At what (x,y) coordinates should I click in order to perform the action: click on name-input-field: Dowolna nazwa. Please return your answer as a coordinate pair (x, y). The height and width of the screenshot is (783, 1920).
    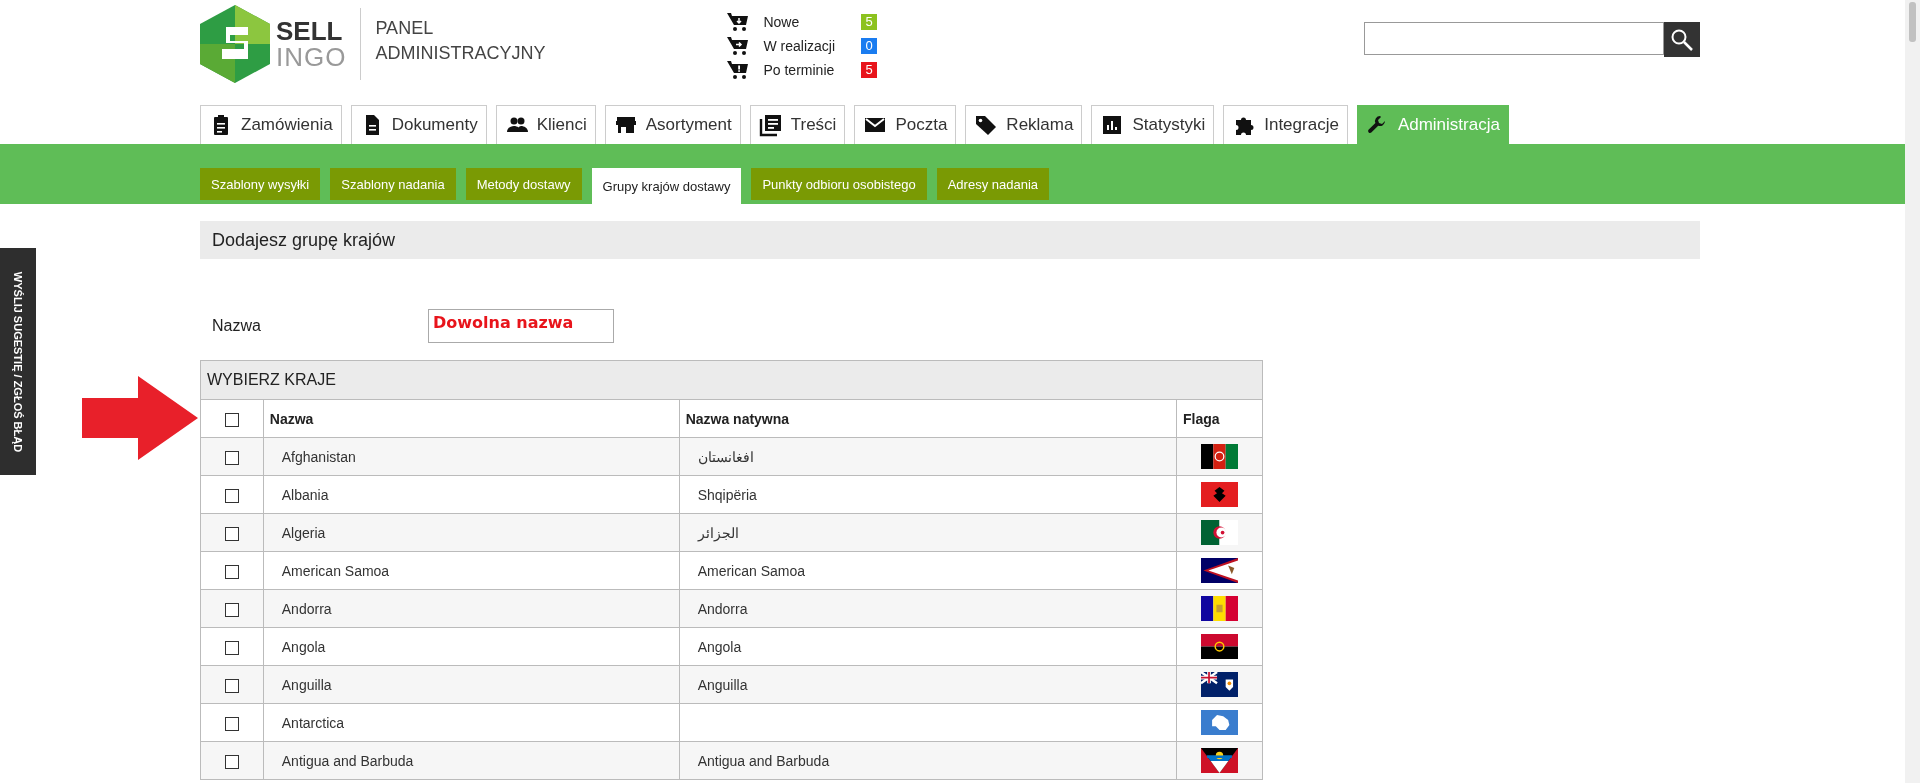
    Looking at the image, I should click on (521, 326).